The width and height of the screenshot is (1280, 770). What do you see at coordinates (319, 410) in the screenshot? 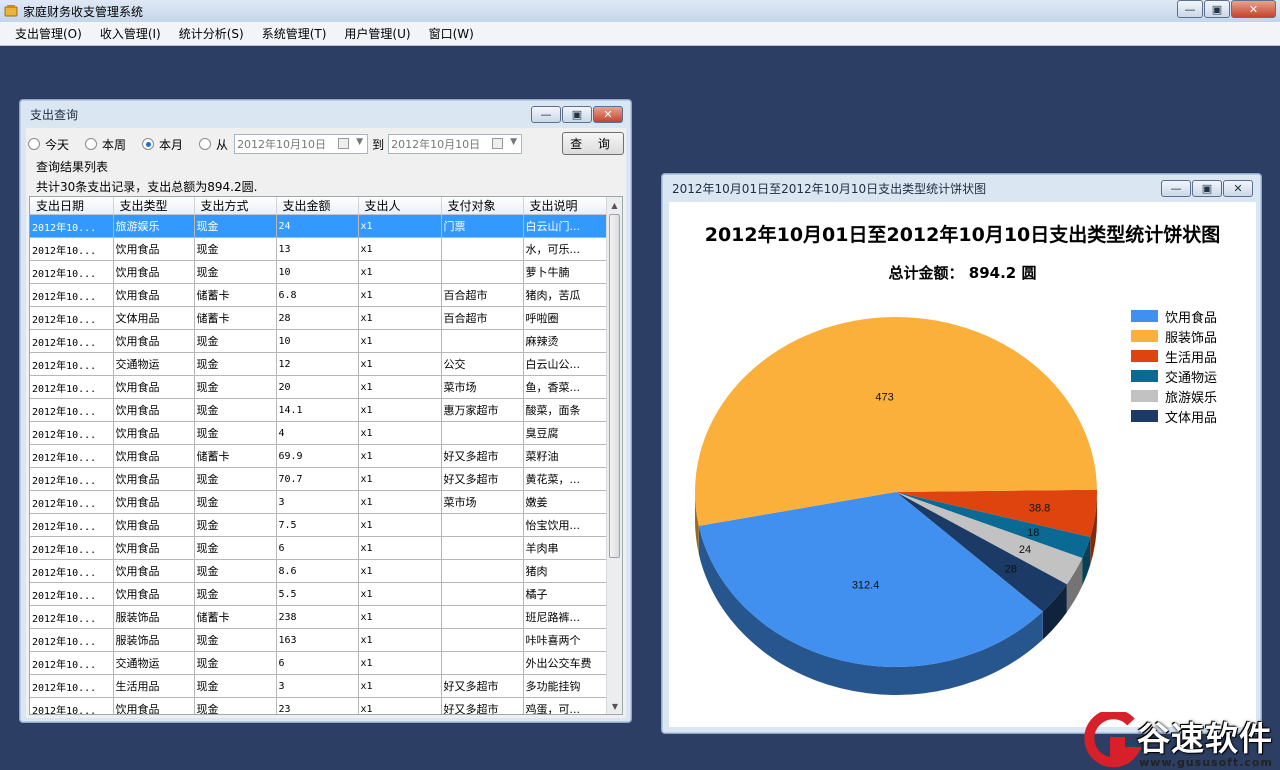
I see `table-row: 2012年10... 饮用食品 现金 14.1 x1 惠万家超市 酸菜，面条` at bounding box center [319, 410].